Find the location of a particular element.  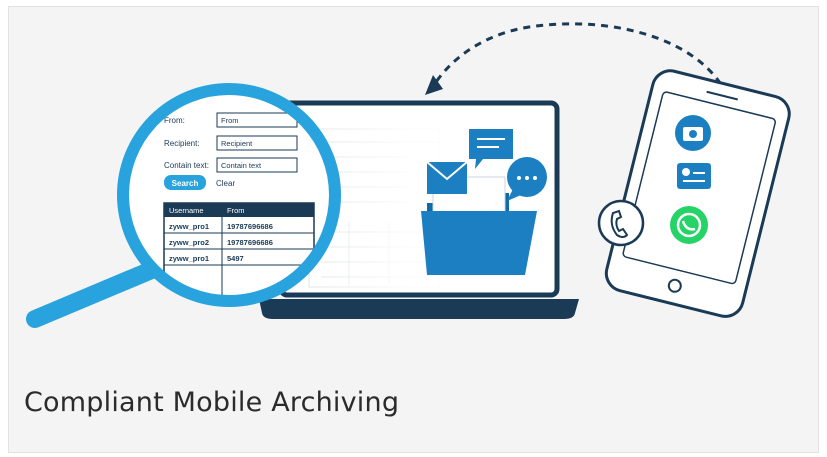

messages-icon is located at coordinates (694, 176).